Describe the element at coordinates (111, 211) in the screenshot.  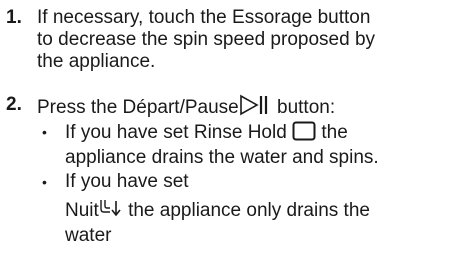
I see `night-icon` at that location.